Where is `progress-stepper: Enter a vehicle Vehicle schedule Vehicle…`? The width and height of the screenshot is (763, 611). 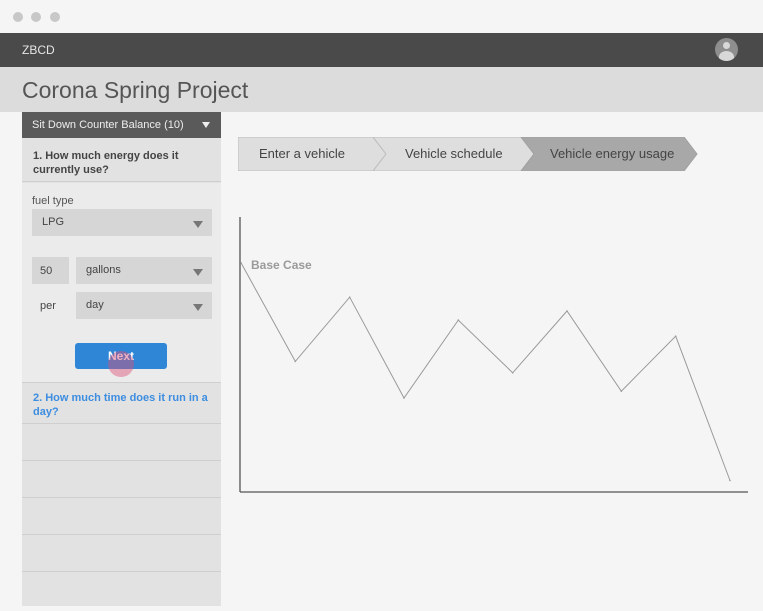 progress-stepper: Enter a vehicle Vehicle schedule Vehicle… is located at coordinates (468, 154).